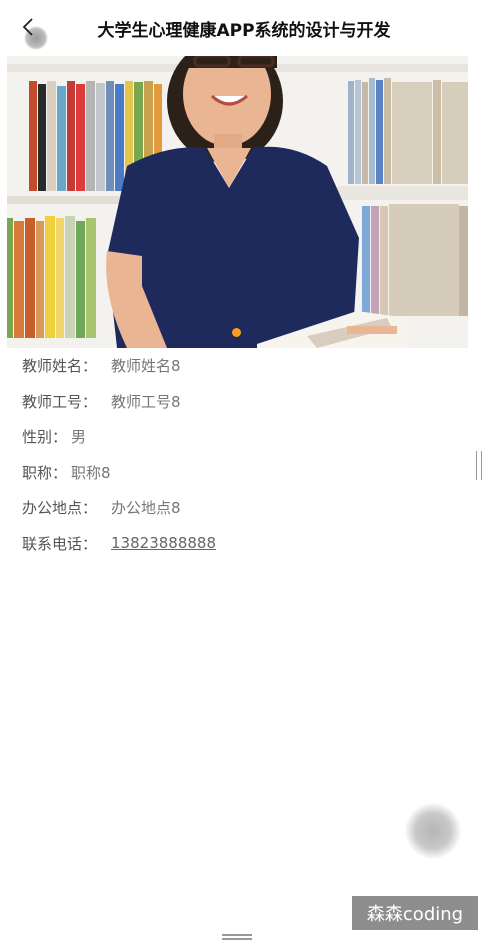  I want to click on watermark: 森森coding, so click(415, 913).